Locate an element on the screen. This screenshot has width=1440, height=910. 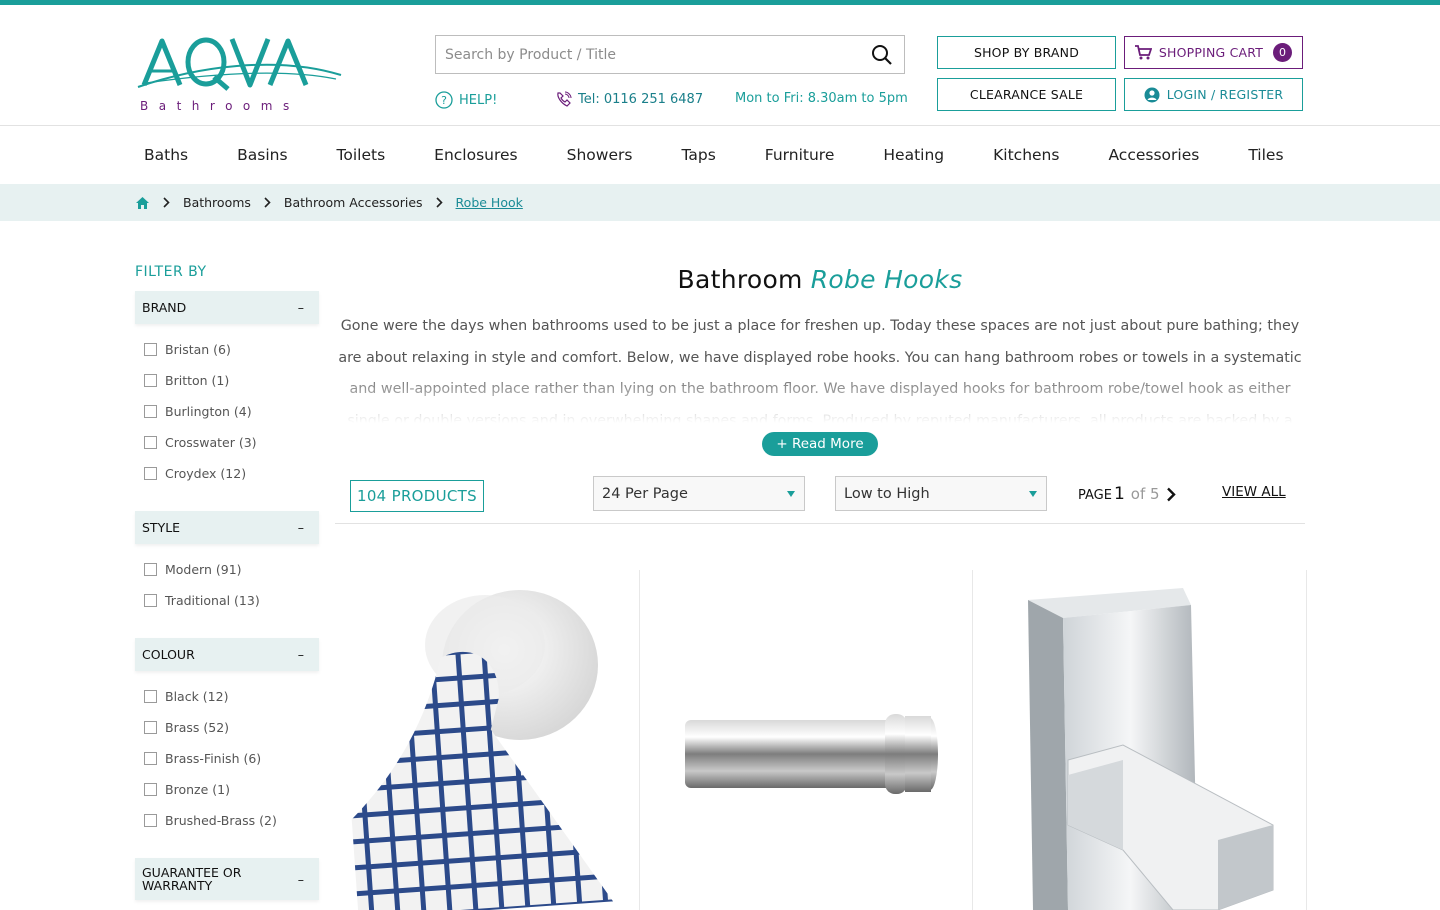
telephone-link: Tel: 0116 251 6487 is located at coordinates (629, 99).